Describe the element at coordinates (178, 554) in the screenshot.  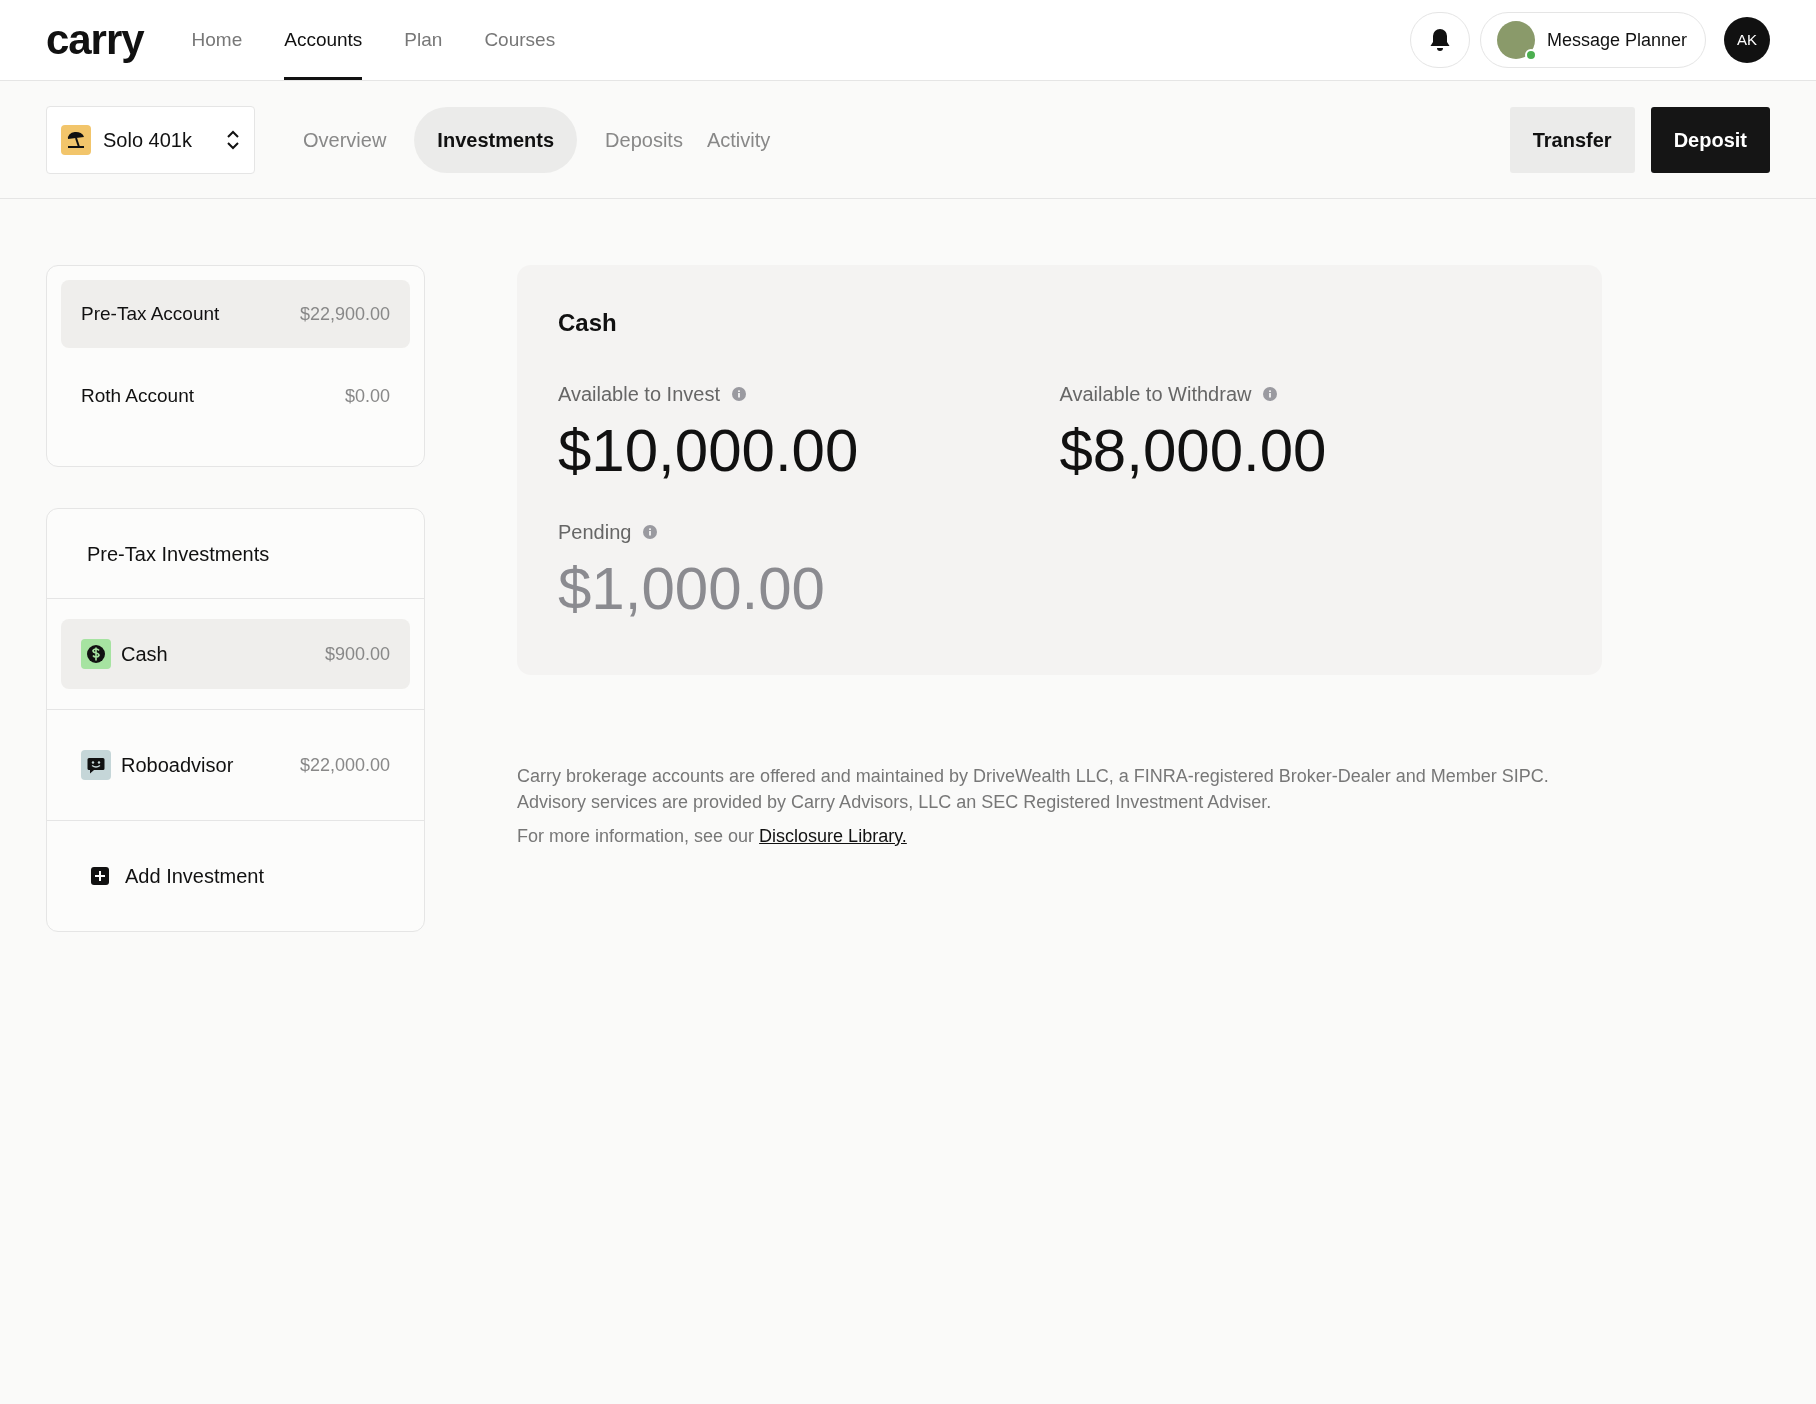
I see `section-title: Pre-Tax Investments` at that location.